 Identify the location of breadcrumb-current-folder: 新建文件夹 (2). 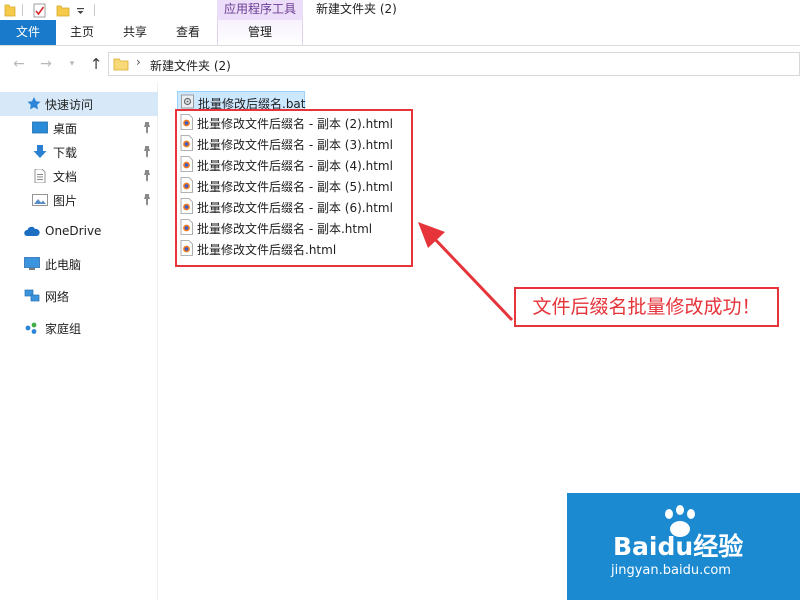
(190, 65).